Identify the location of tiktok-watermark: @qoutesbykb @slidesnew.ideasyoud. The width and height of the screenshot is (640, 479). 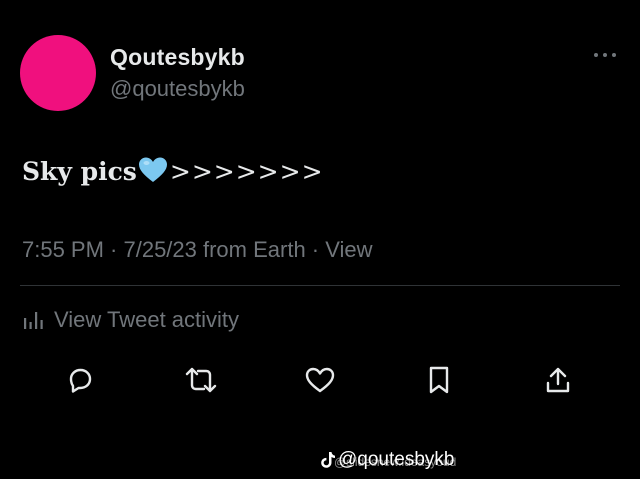
(388, 460).